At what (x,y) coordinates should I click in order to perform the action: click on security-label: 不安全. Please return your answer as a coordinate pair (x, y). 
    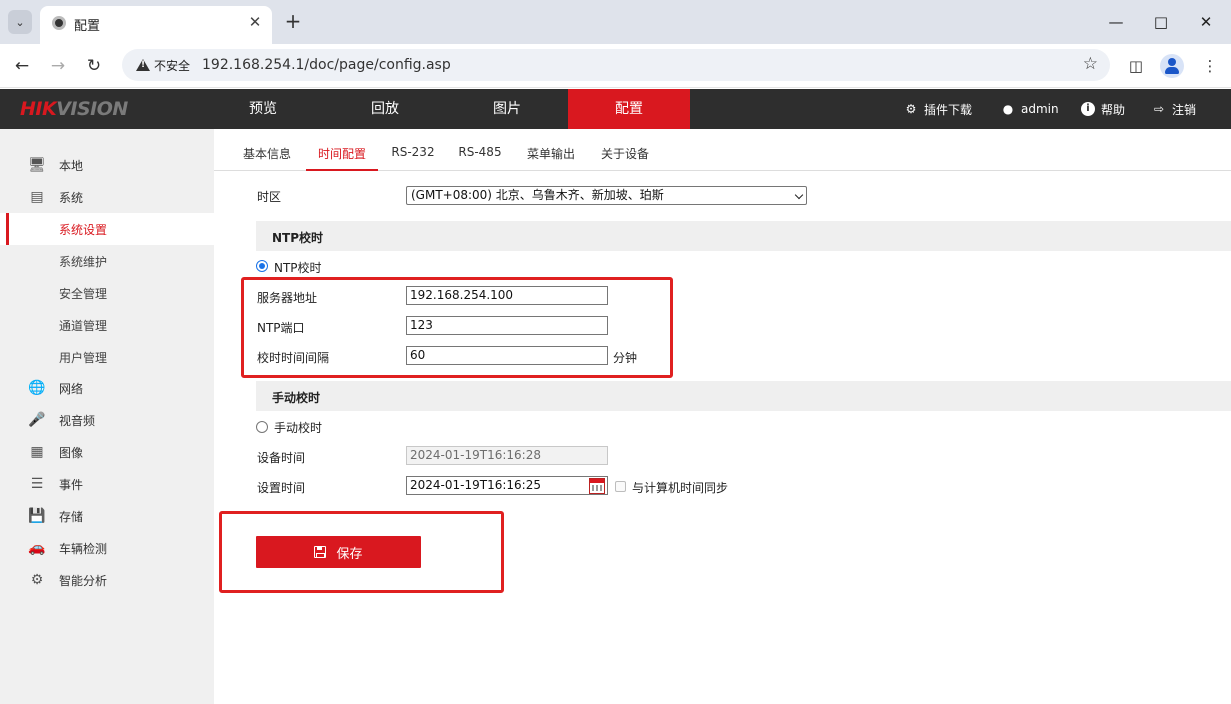
    Looking at the image, I should click on (172, 65).